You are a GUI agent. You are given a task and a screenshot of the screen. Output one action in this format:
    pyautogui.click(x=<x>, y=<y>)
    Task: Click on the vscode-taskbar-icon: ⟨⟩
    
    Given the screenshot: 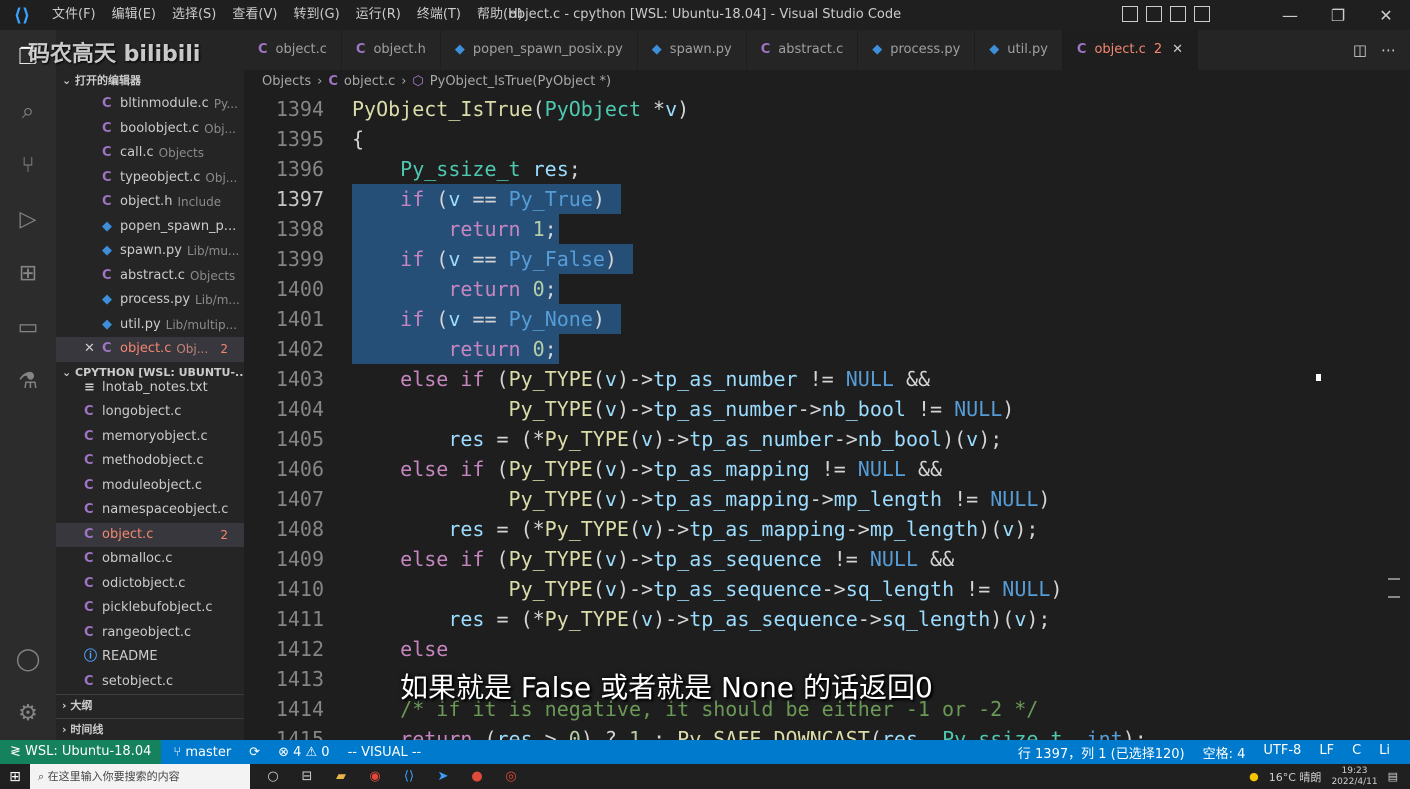 What is the action you would take?
    pyautogui.click(x=409, y=776)
    